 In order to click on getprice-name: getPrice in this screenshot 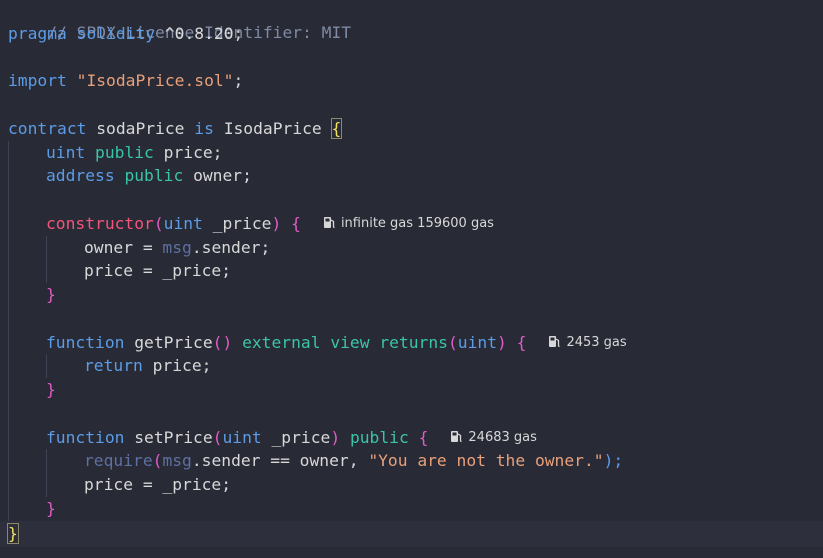, I will do `click(173, 342)`.